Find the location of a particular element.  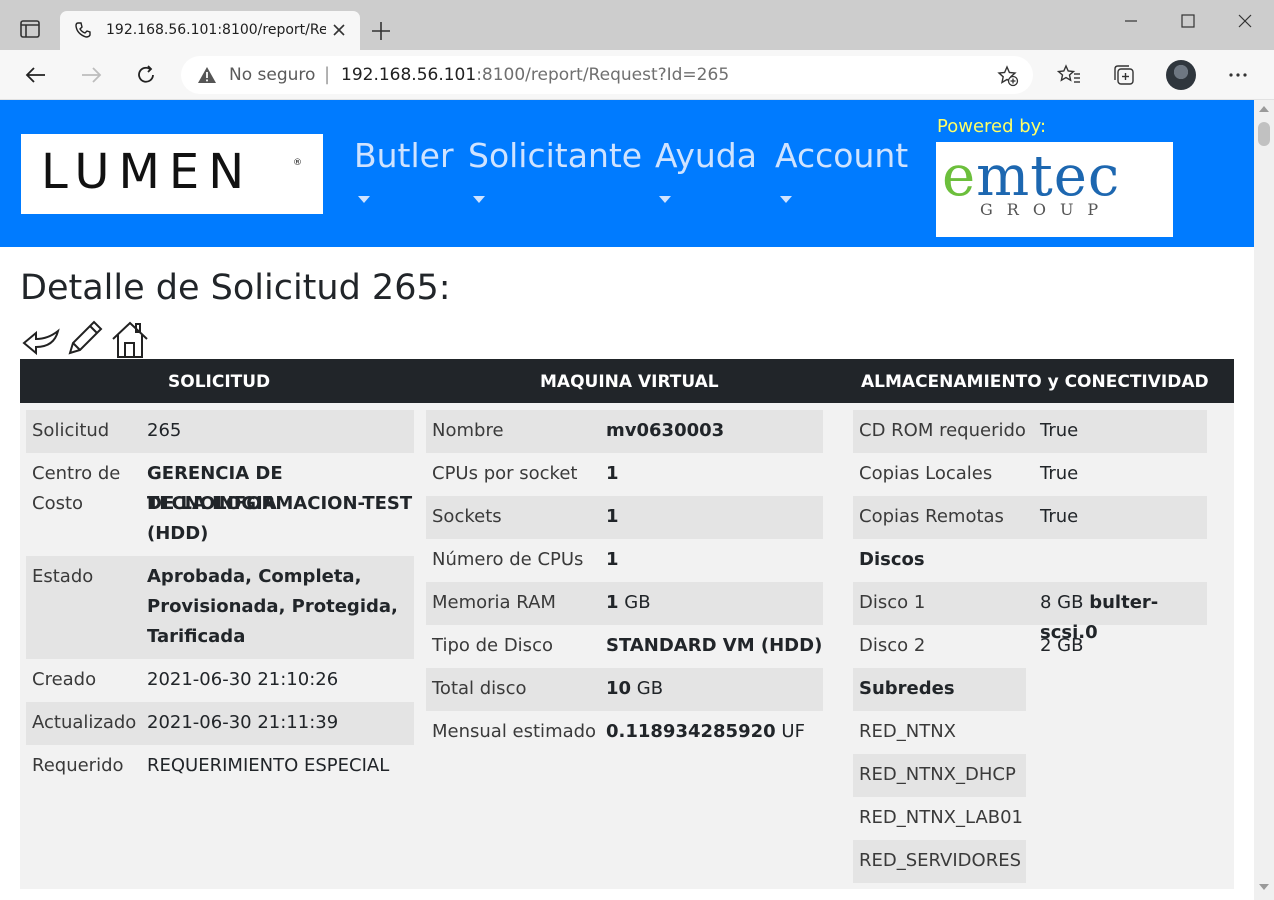

collections-icon is located at coordinates (1124, 75).